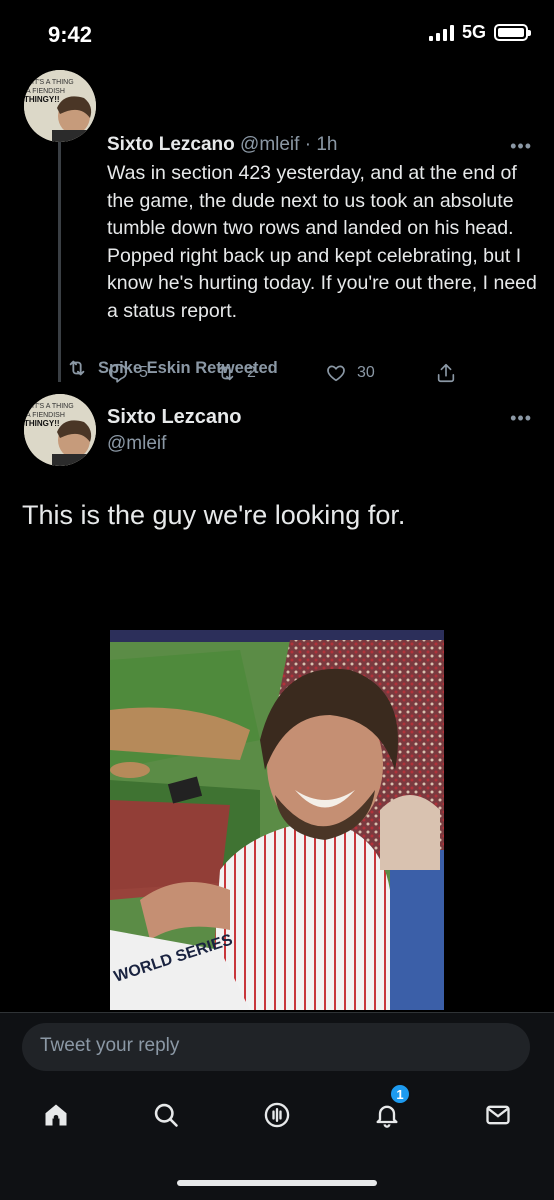 The width and height of the screenshot is (554, 1200). I want to click on search-icon, so click(166, 1115).